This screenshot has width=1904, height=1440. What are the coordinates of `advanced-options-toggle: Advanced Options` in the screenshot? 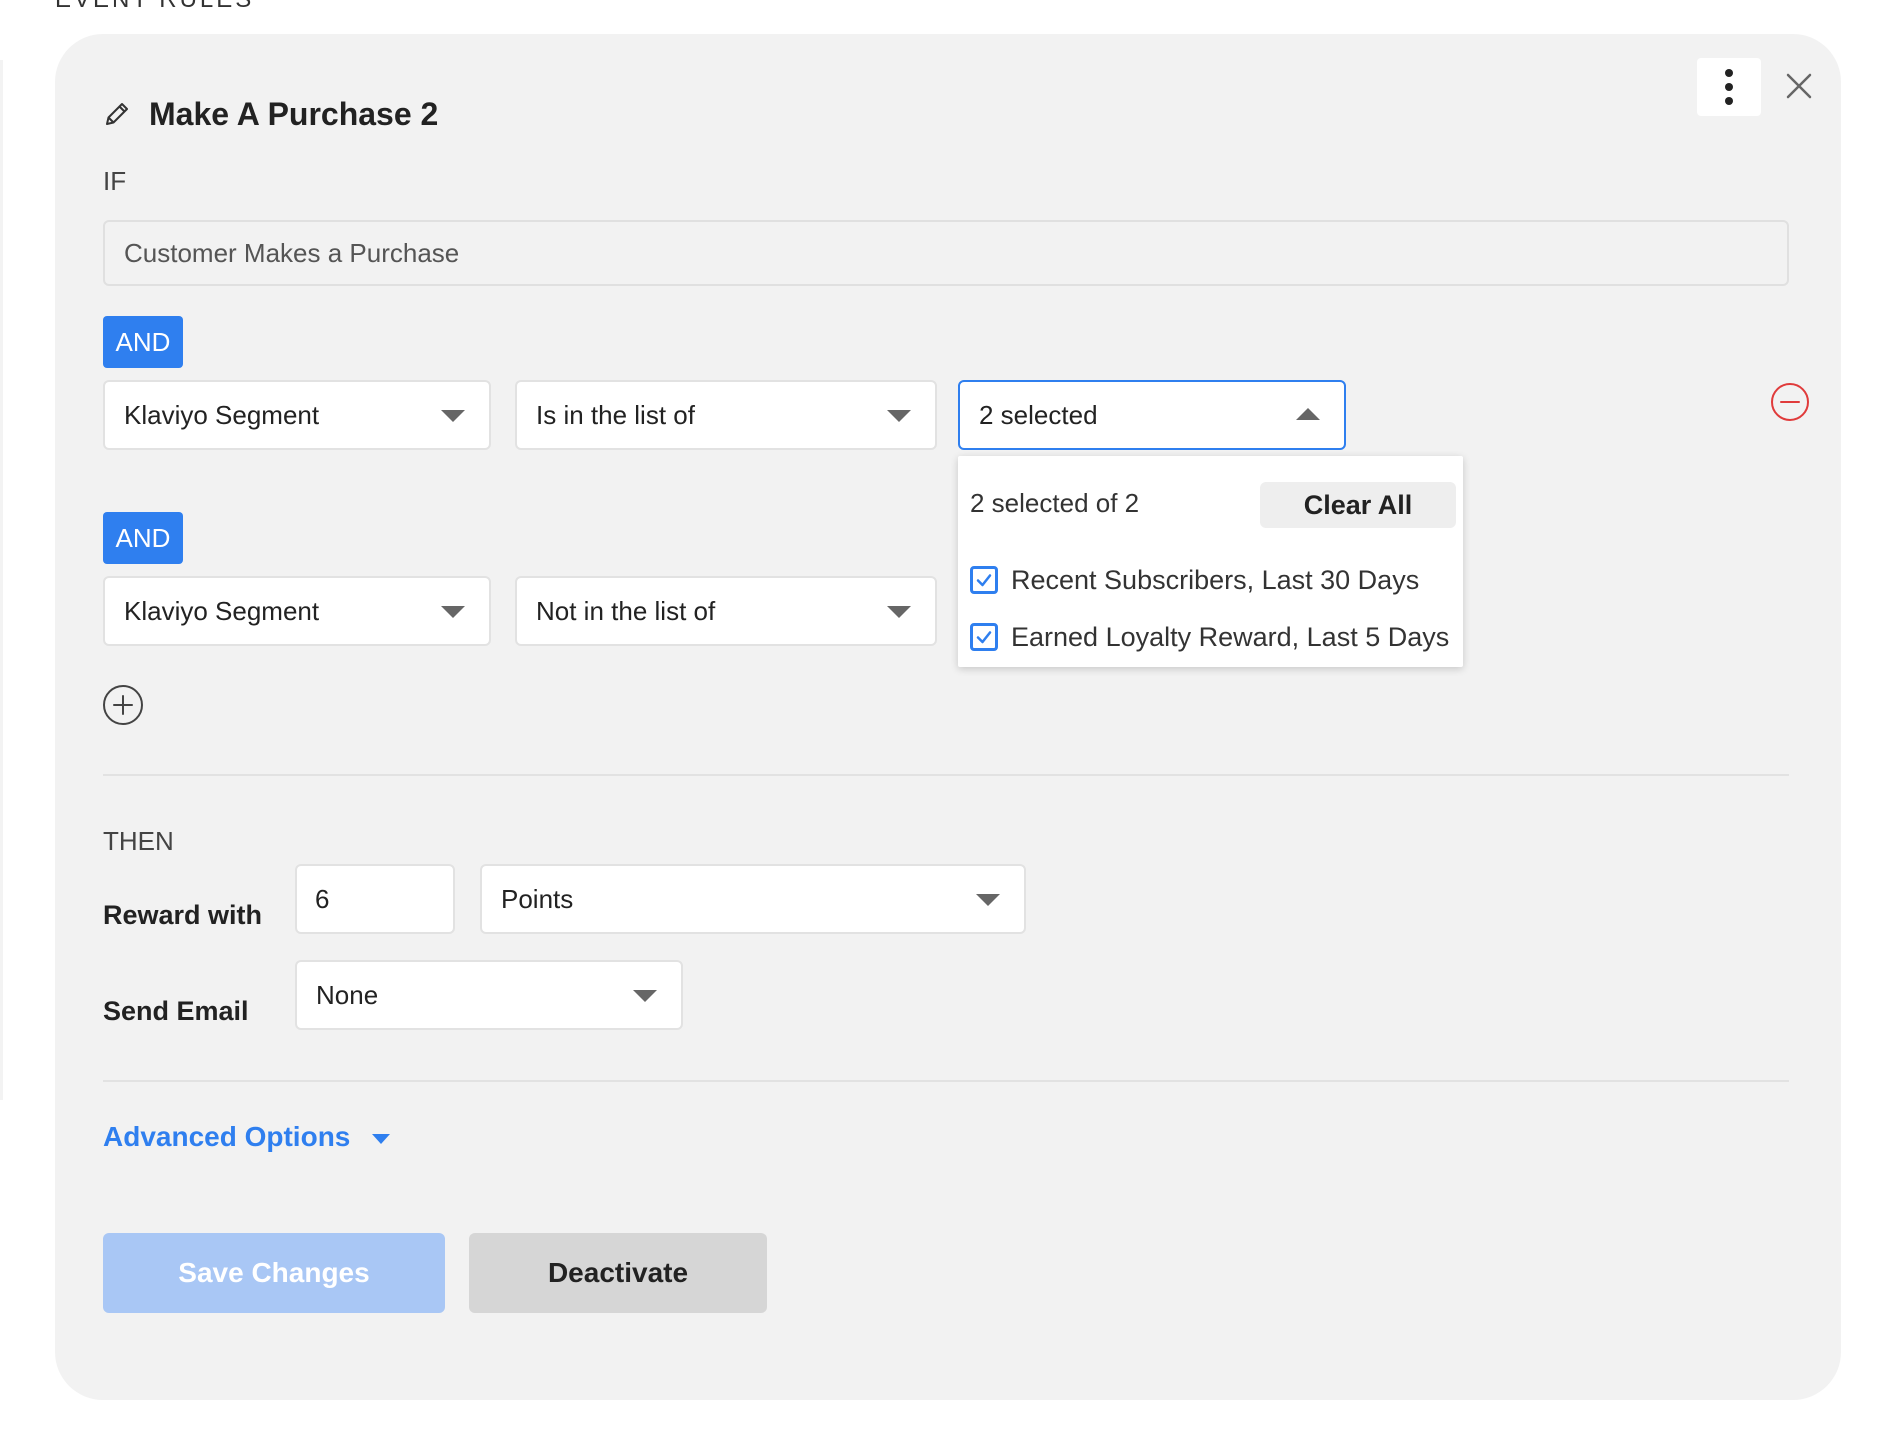 It's located at (247, 1137).